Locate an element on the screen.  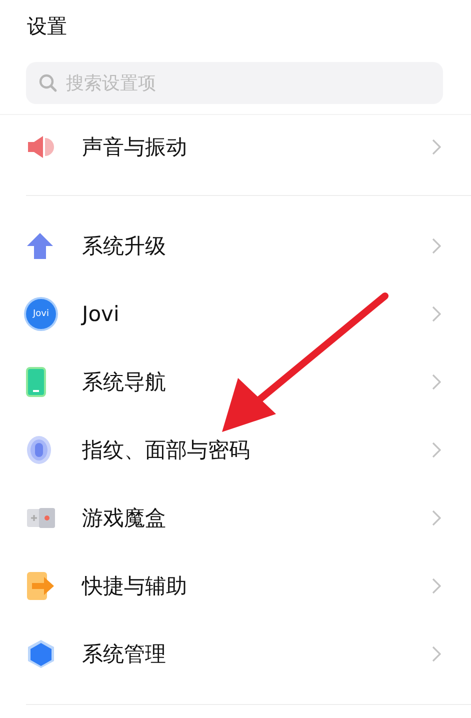
fingerprint-icon is located at coordinates (39, 450).